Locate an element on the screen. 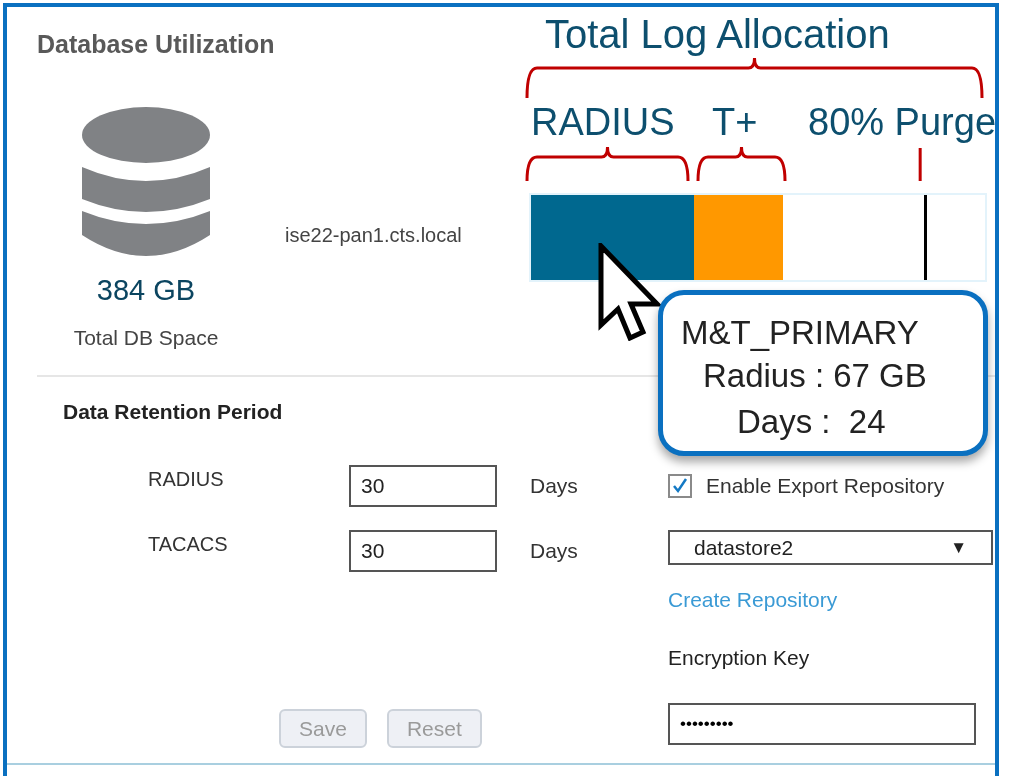  panel-title: Database Utilization is located at coordinates (156, 44).